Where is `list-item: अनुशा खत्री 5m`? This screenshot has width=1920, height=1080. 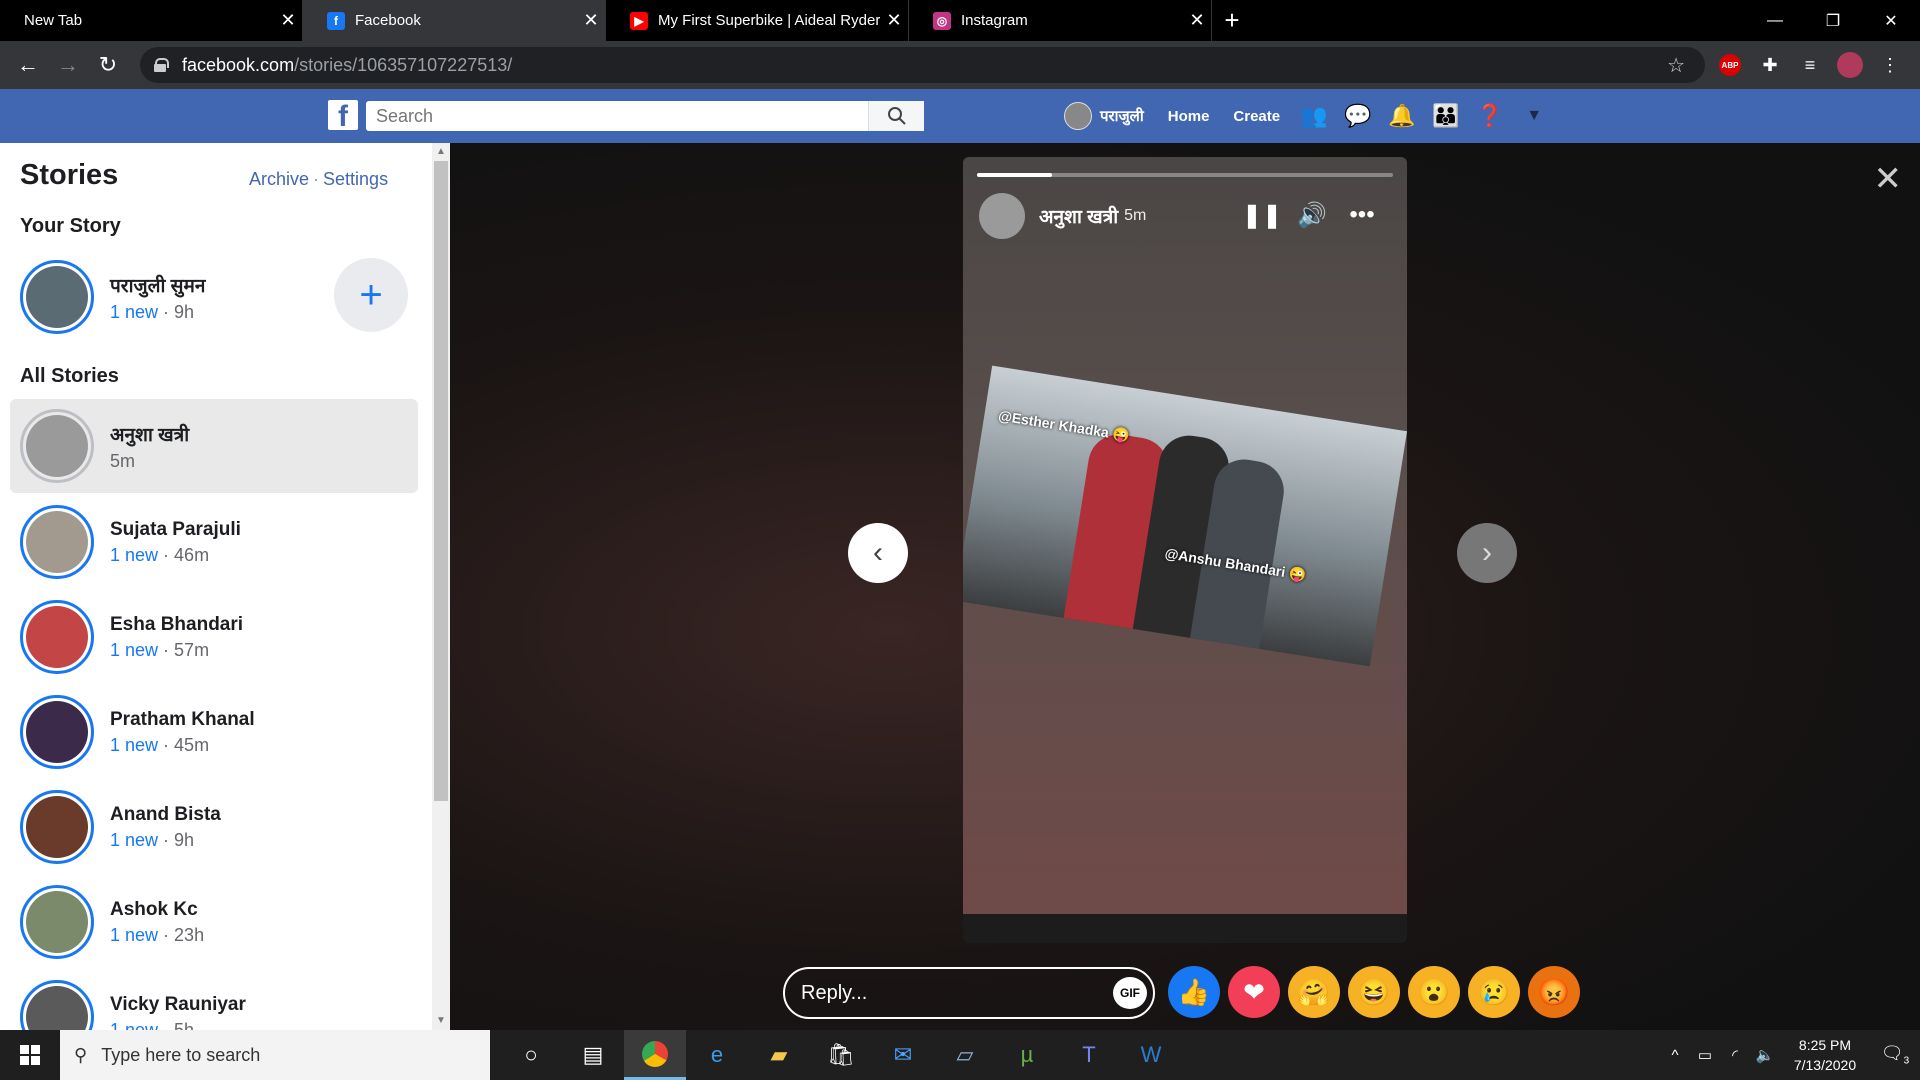
list-item: अनुशा खत्री 5m is located at coordinates (214, 446).